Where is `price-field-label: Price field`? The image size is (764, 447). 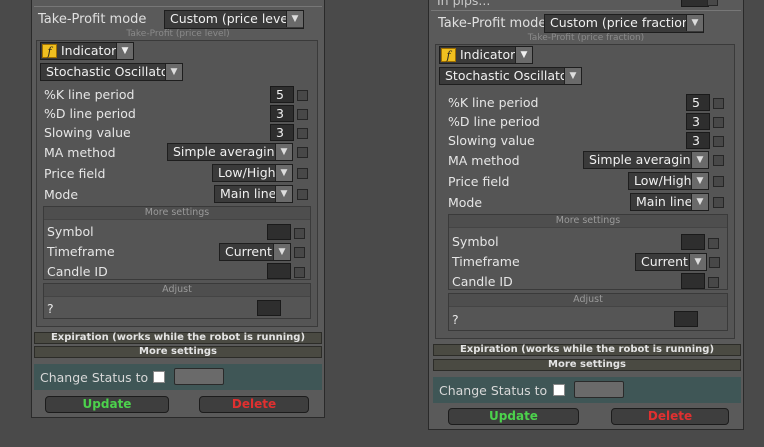 price-field-label: Price field is located at coordinates (75, 173).